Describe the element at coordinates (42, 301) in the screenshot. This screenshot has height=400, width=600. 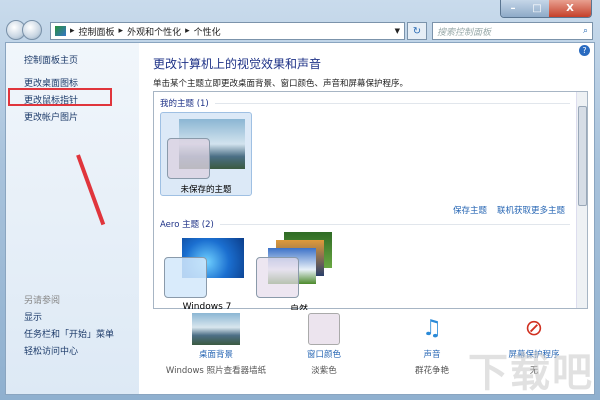
I see `see-also-heading: 另请参阅` at that location.